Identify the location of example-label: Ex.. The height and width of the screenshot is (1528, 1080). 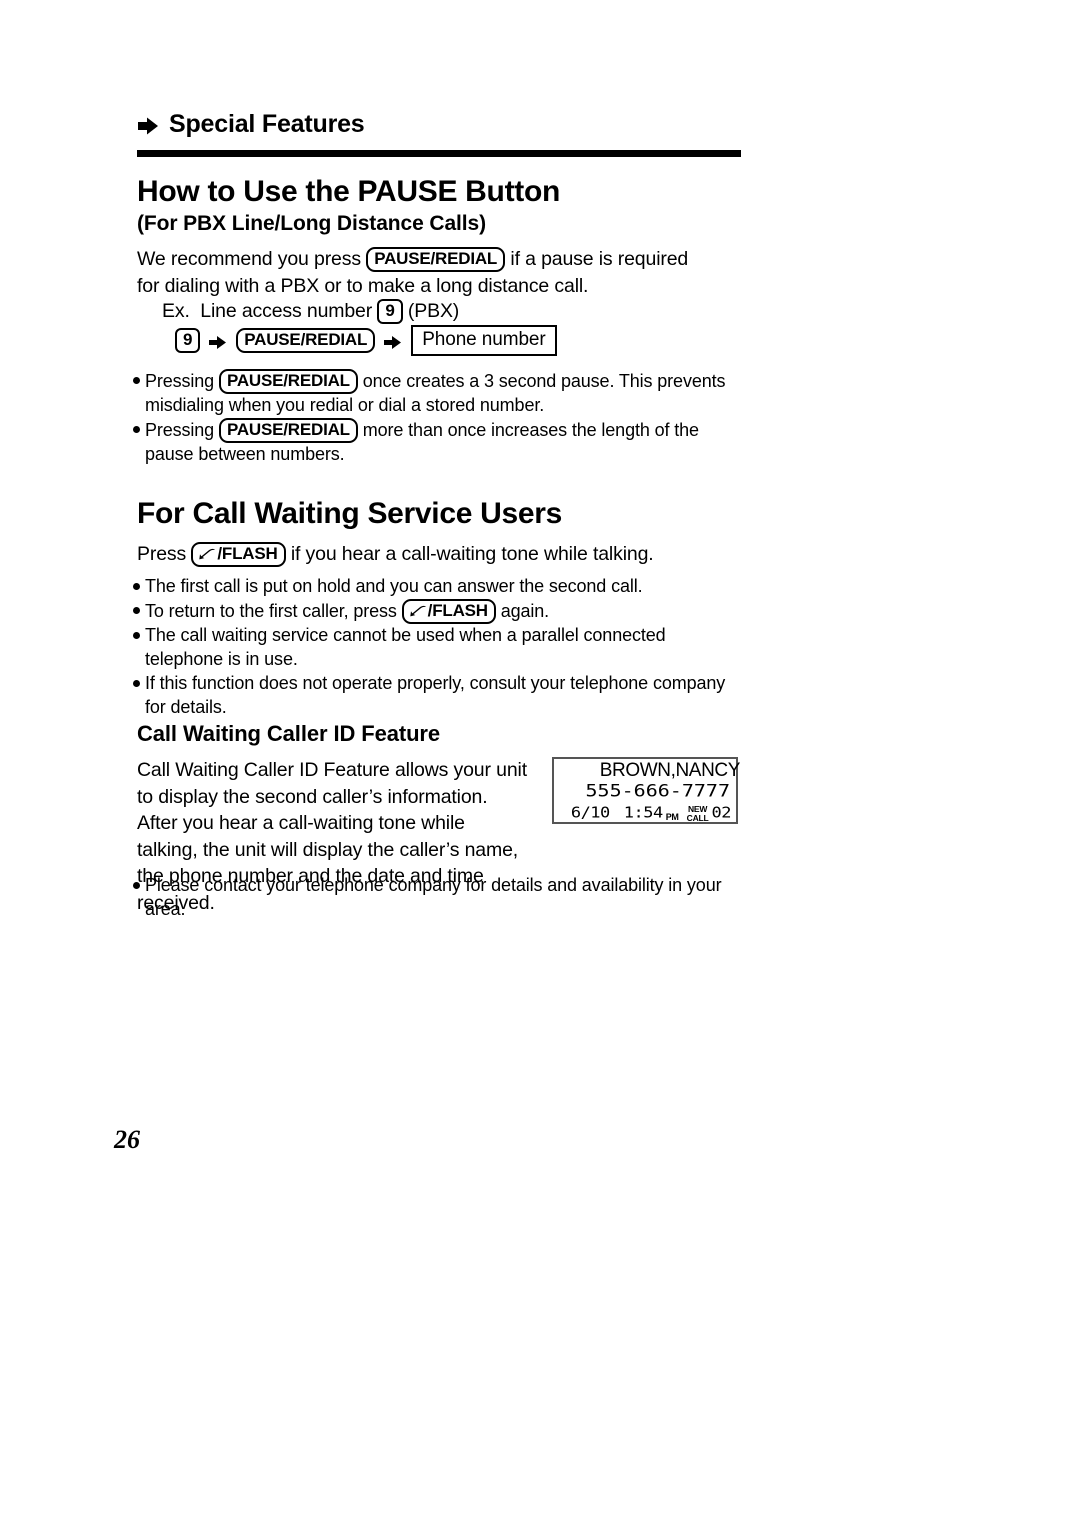
(176, 311).